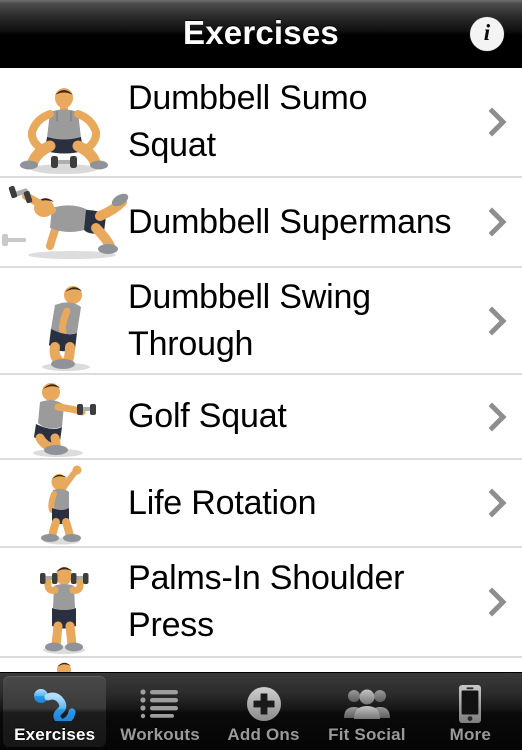 This screenshot has height=750, width=522. I want to click on list-item-title: Palms-In Shoulder Press, so click(266, 601).